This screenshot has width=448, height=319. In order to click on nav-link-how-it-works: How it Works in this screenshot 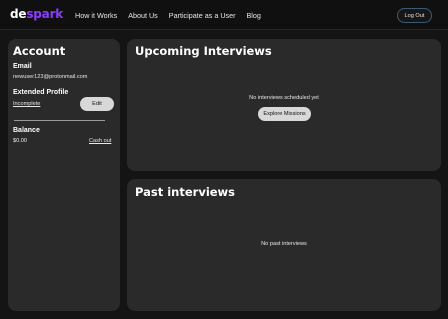, I will do `click(96, 15)`.